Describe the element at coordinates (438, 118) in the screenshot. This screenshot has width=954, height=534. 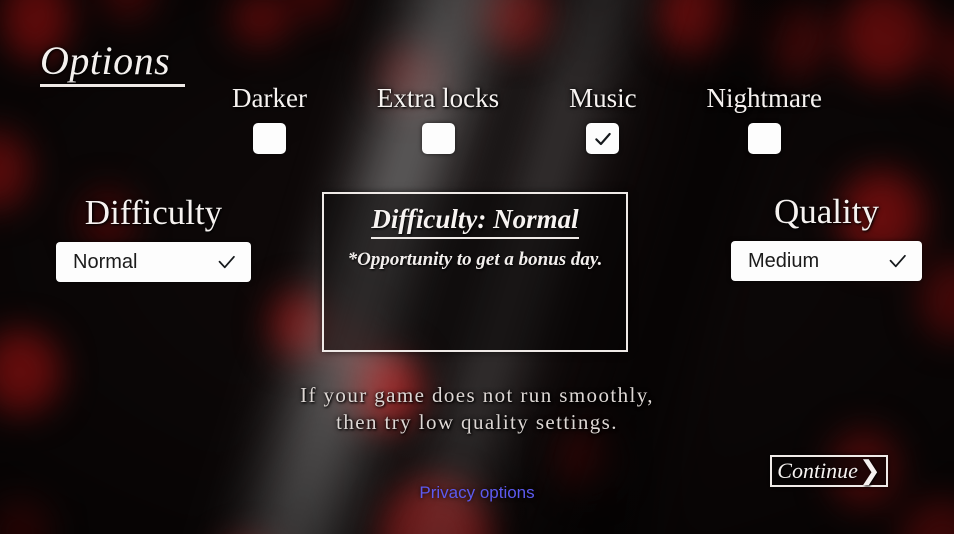
I see `toggle-extra-locks: Extra locks` at that location.